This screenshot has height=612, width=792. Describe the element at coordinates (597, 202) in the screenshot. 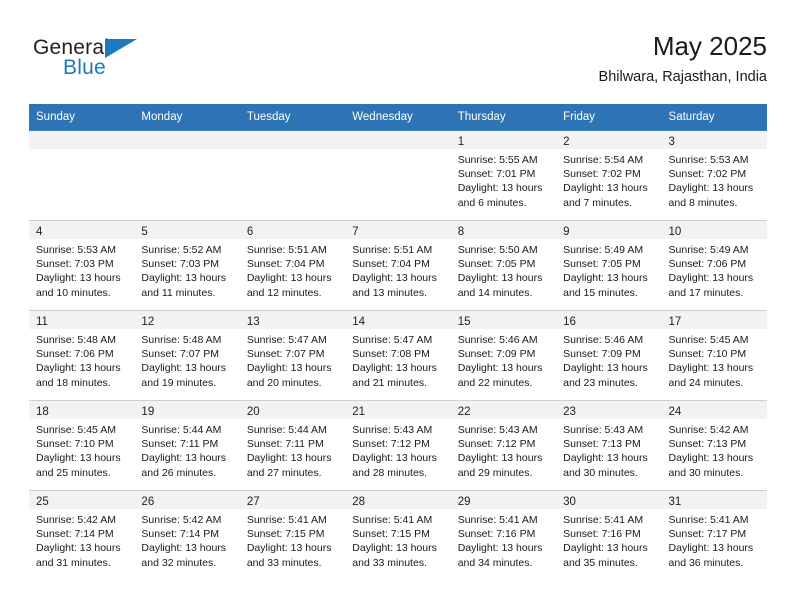

I see `daylight-text-line2: and 7 minutes.` at that location.